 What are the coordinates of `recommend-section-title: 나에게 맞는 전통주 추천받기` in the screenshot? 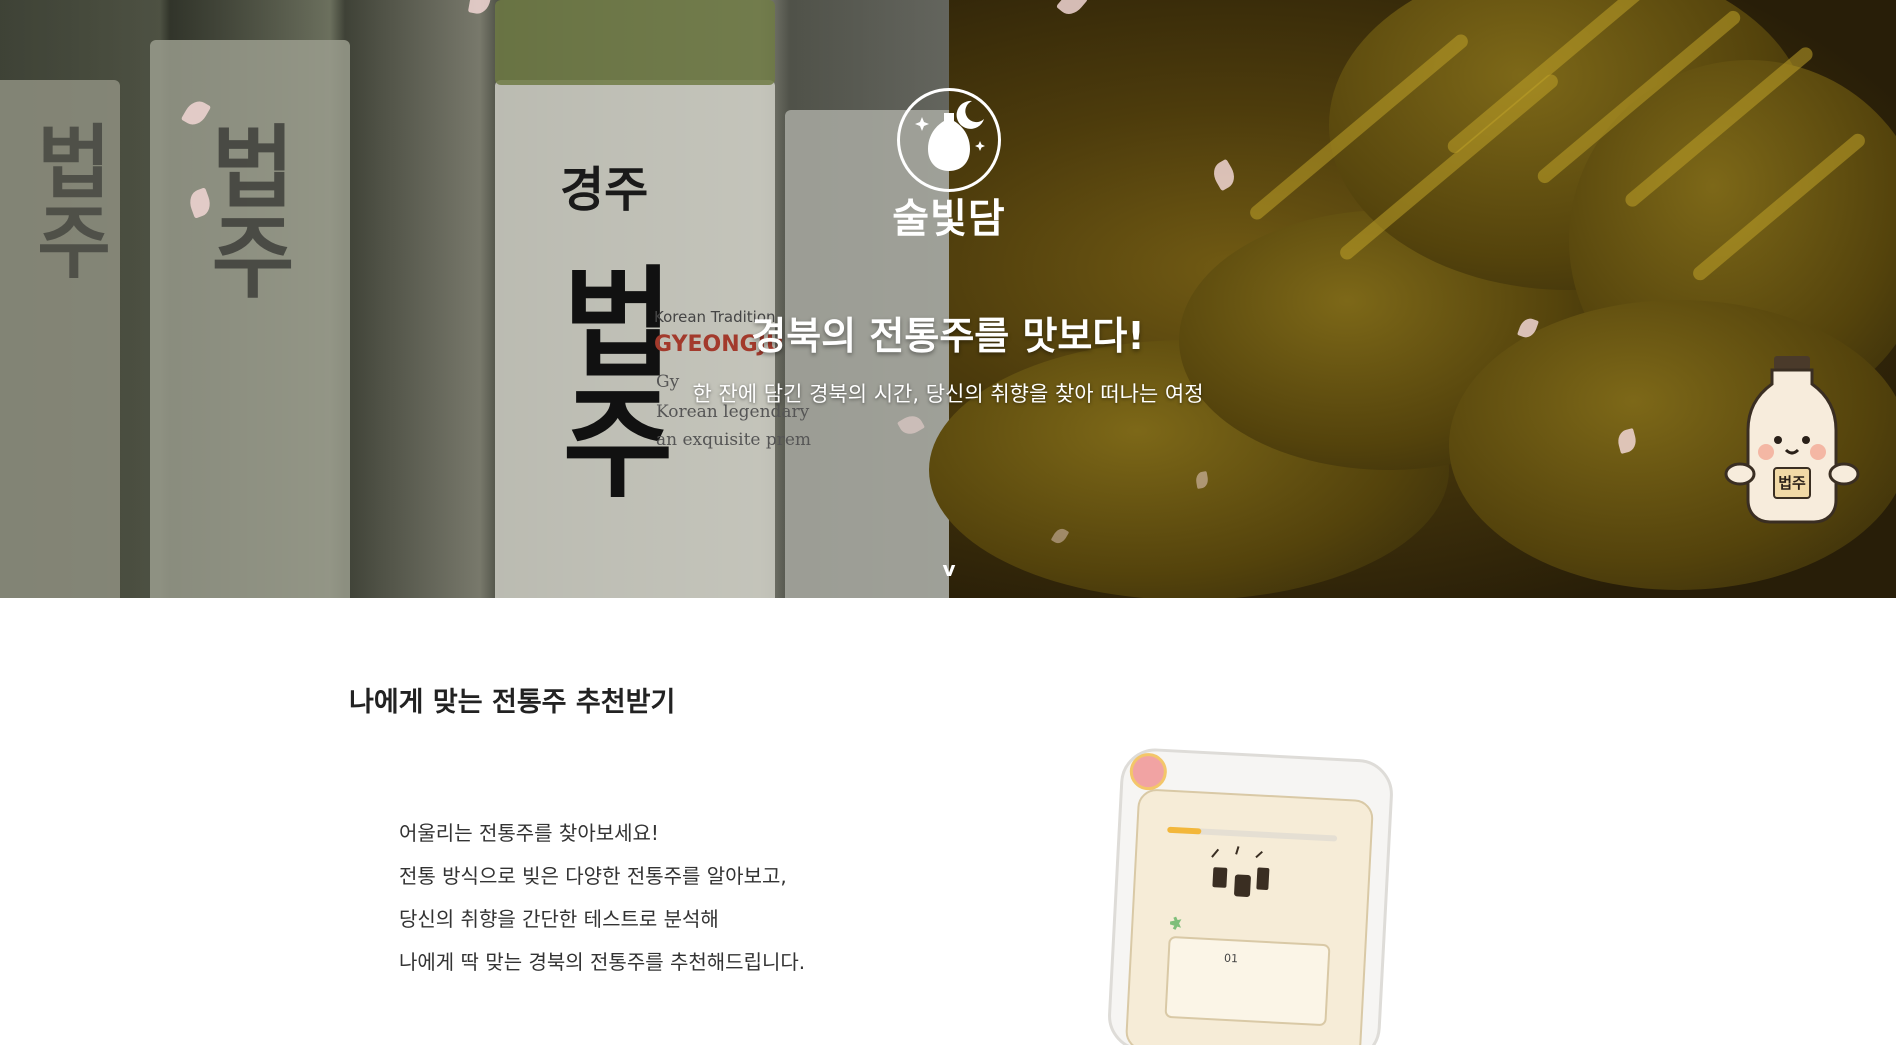 It's located at (512, 702).